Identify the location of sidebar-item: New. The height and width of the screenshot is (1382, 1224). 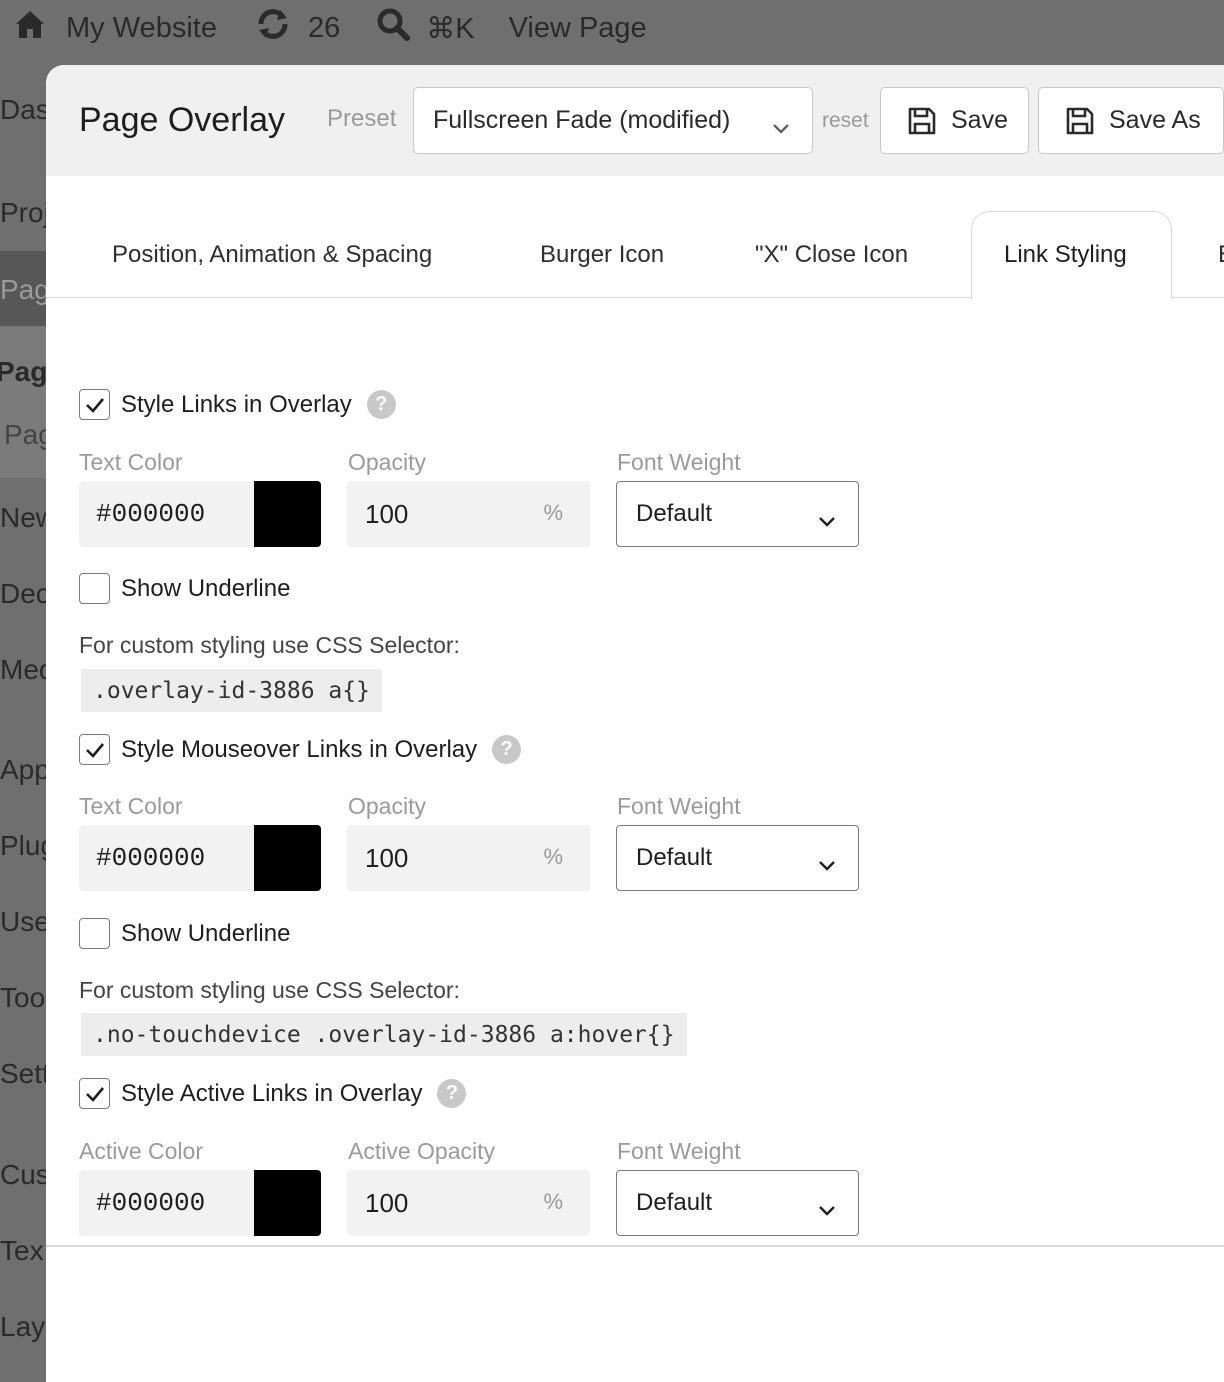
(23, 518).